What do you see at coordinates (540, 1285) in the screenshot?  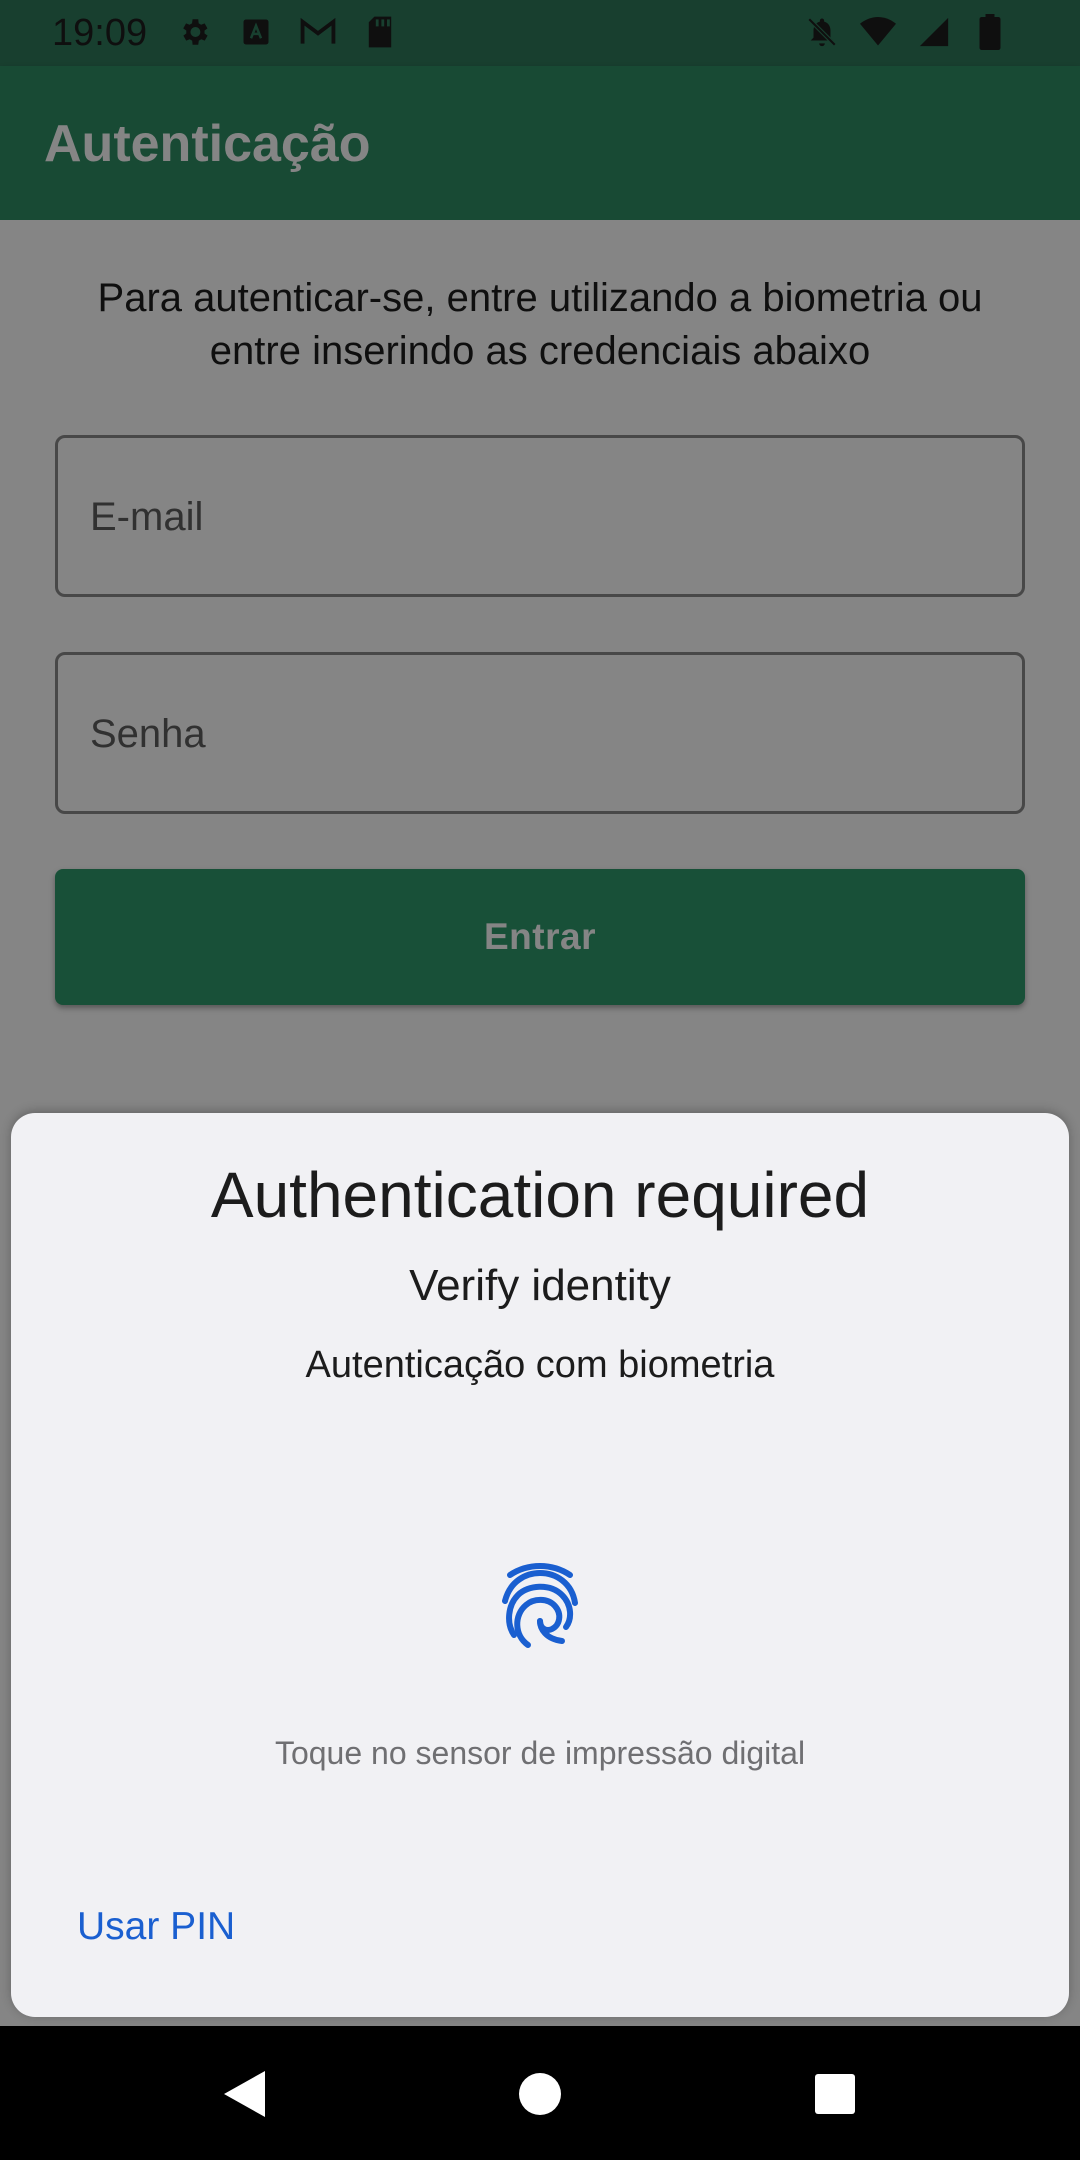 I see `biometric-subtitle: Verify identity` at bounding box center [540, 1285].